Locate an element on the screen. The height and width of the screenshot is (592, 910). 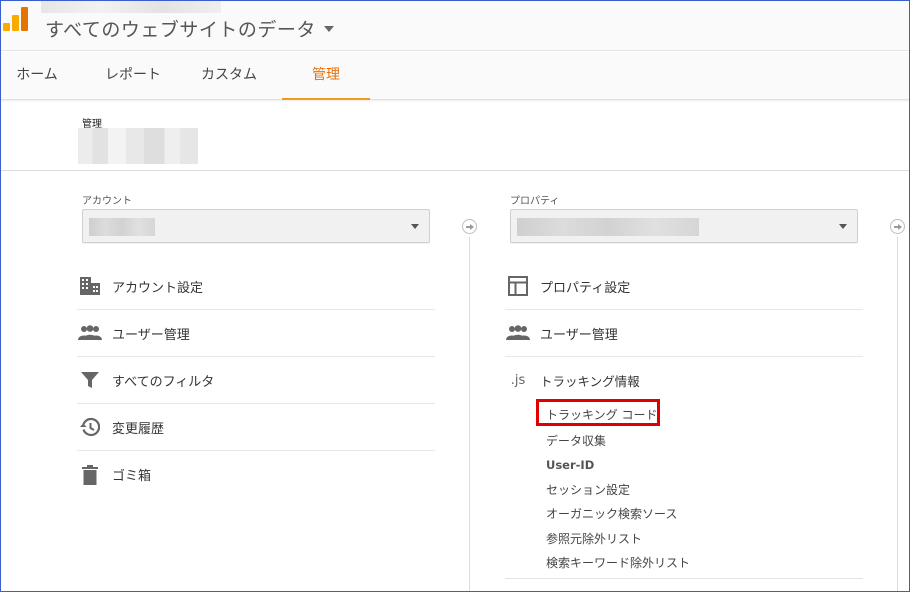
all-filters-label: すべてのフィルタ is located at coordinates (163, 382).